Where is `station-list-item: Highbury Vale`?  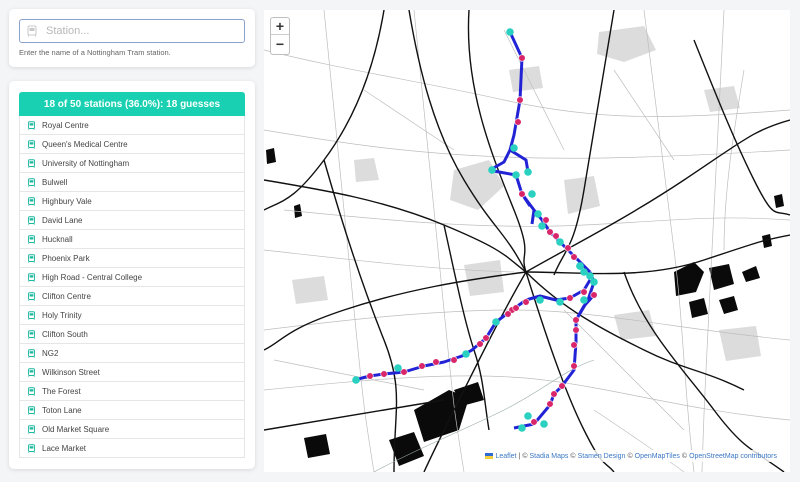 station-list-item: Highbury Vale is located at coordinates (132, 201).